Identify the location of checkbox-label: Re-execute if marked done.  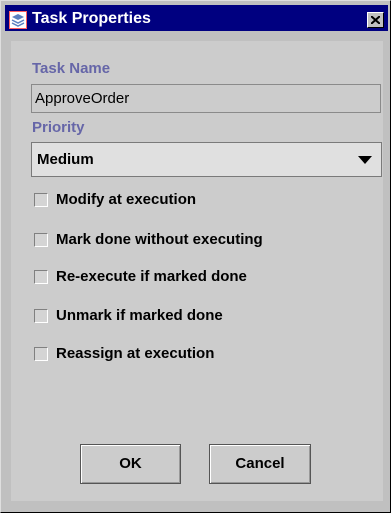
(151, 276).